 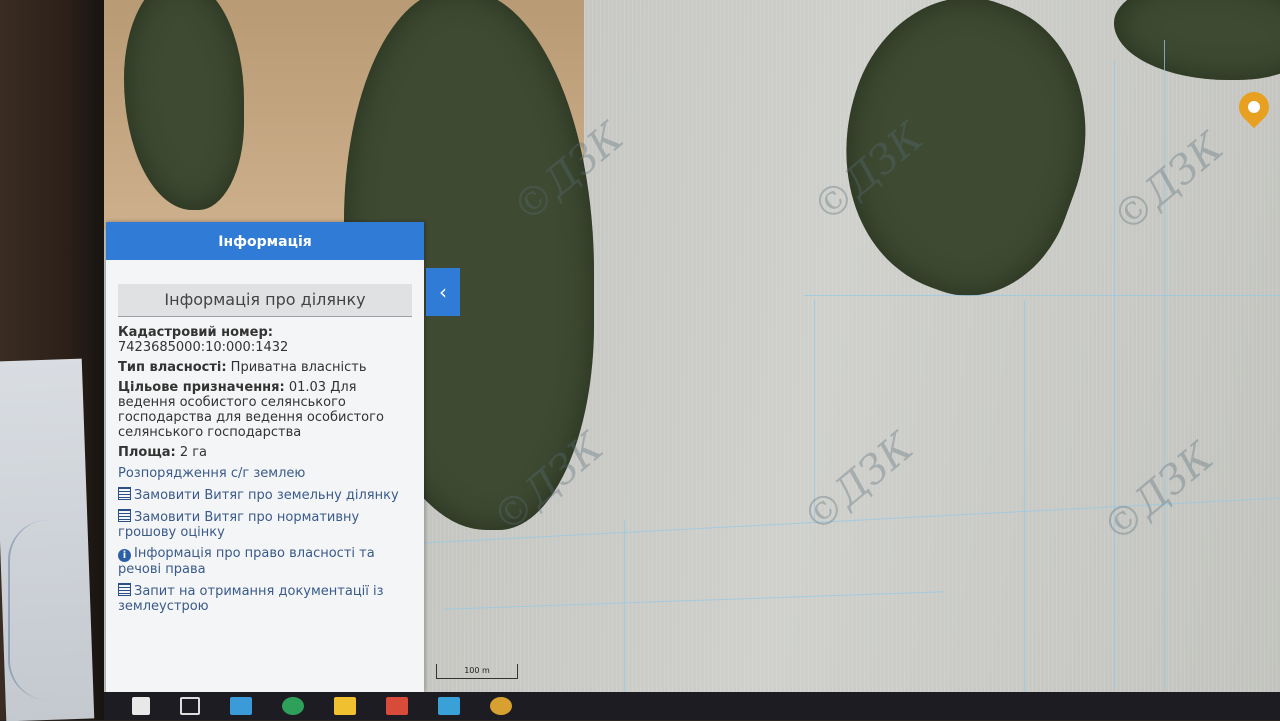 I want to click on area-row: Площа: 2 га, so click(x=265, y=452).